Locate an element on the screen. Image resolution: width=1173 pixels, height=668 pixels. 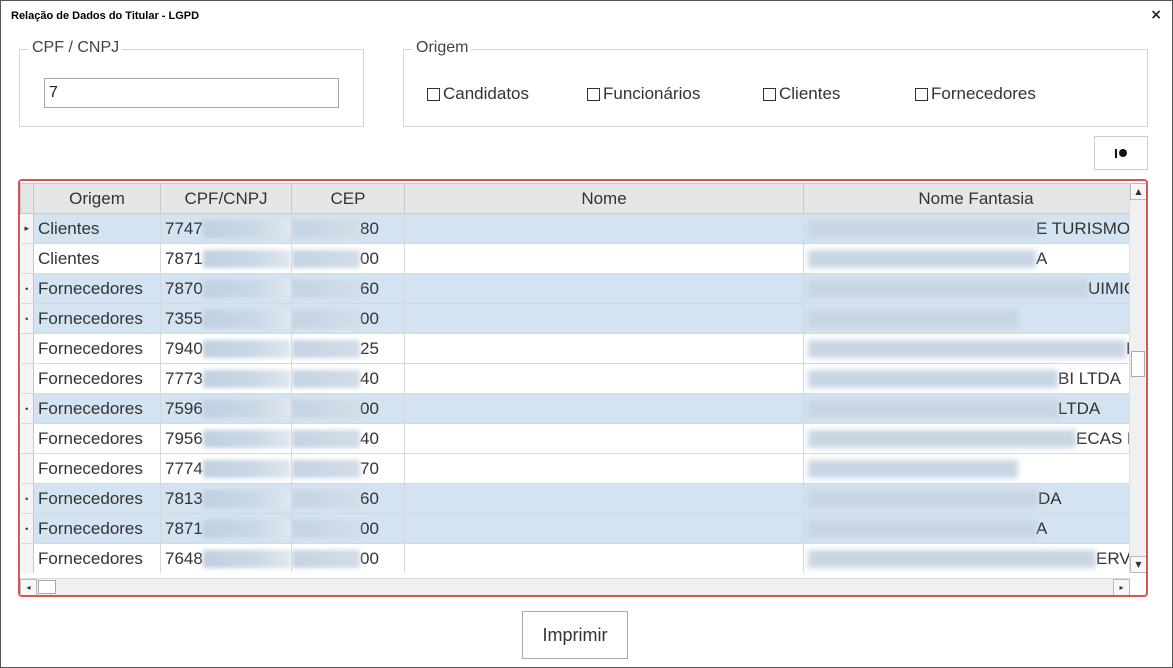
candidatos-checkbox: Candidatos is located at coordinates (478, 94).